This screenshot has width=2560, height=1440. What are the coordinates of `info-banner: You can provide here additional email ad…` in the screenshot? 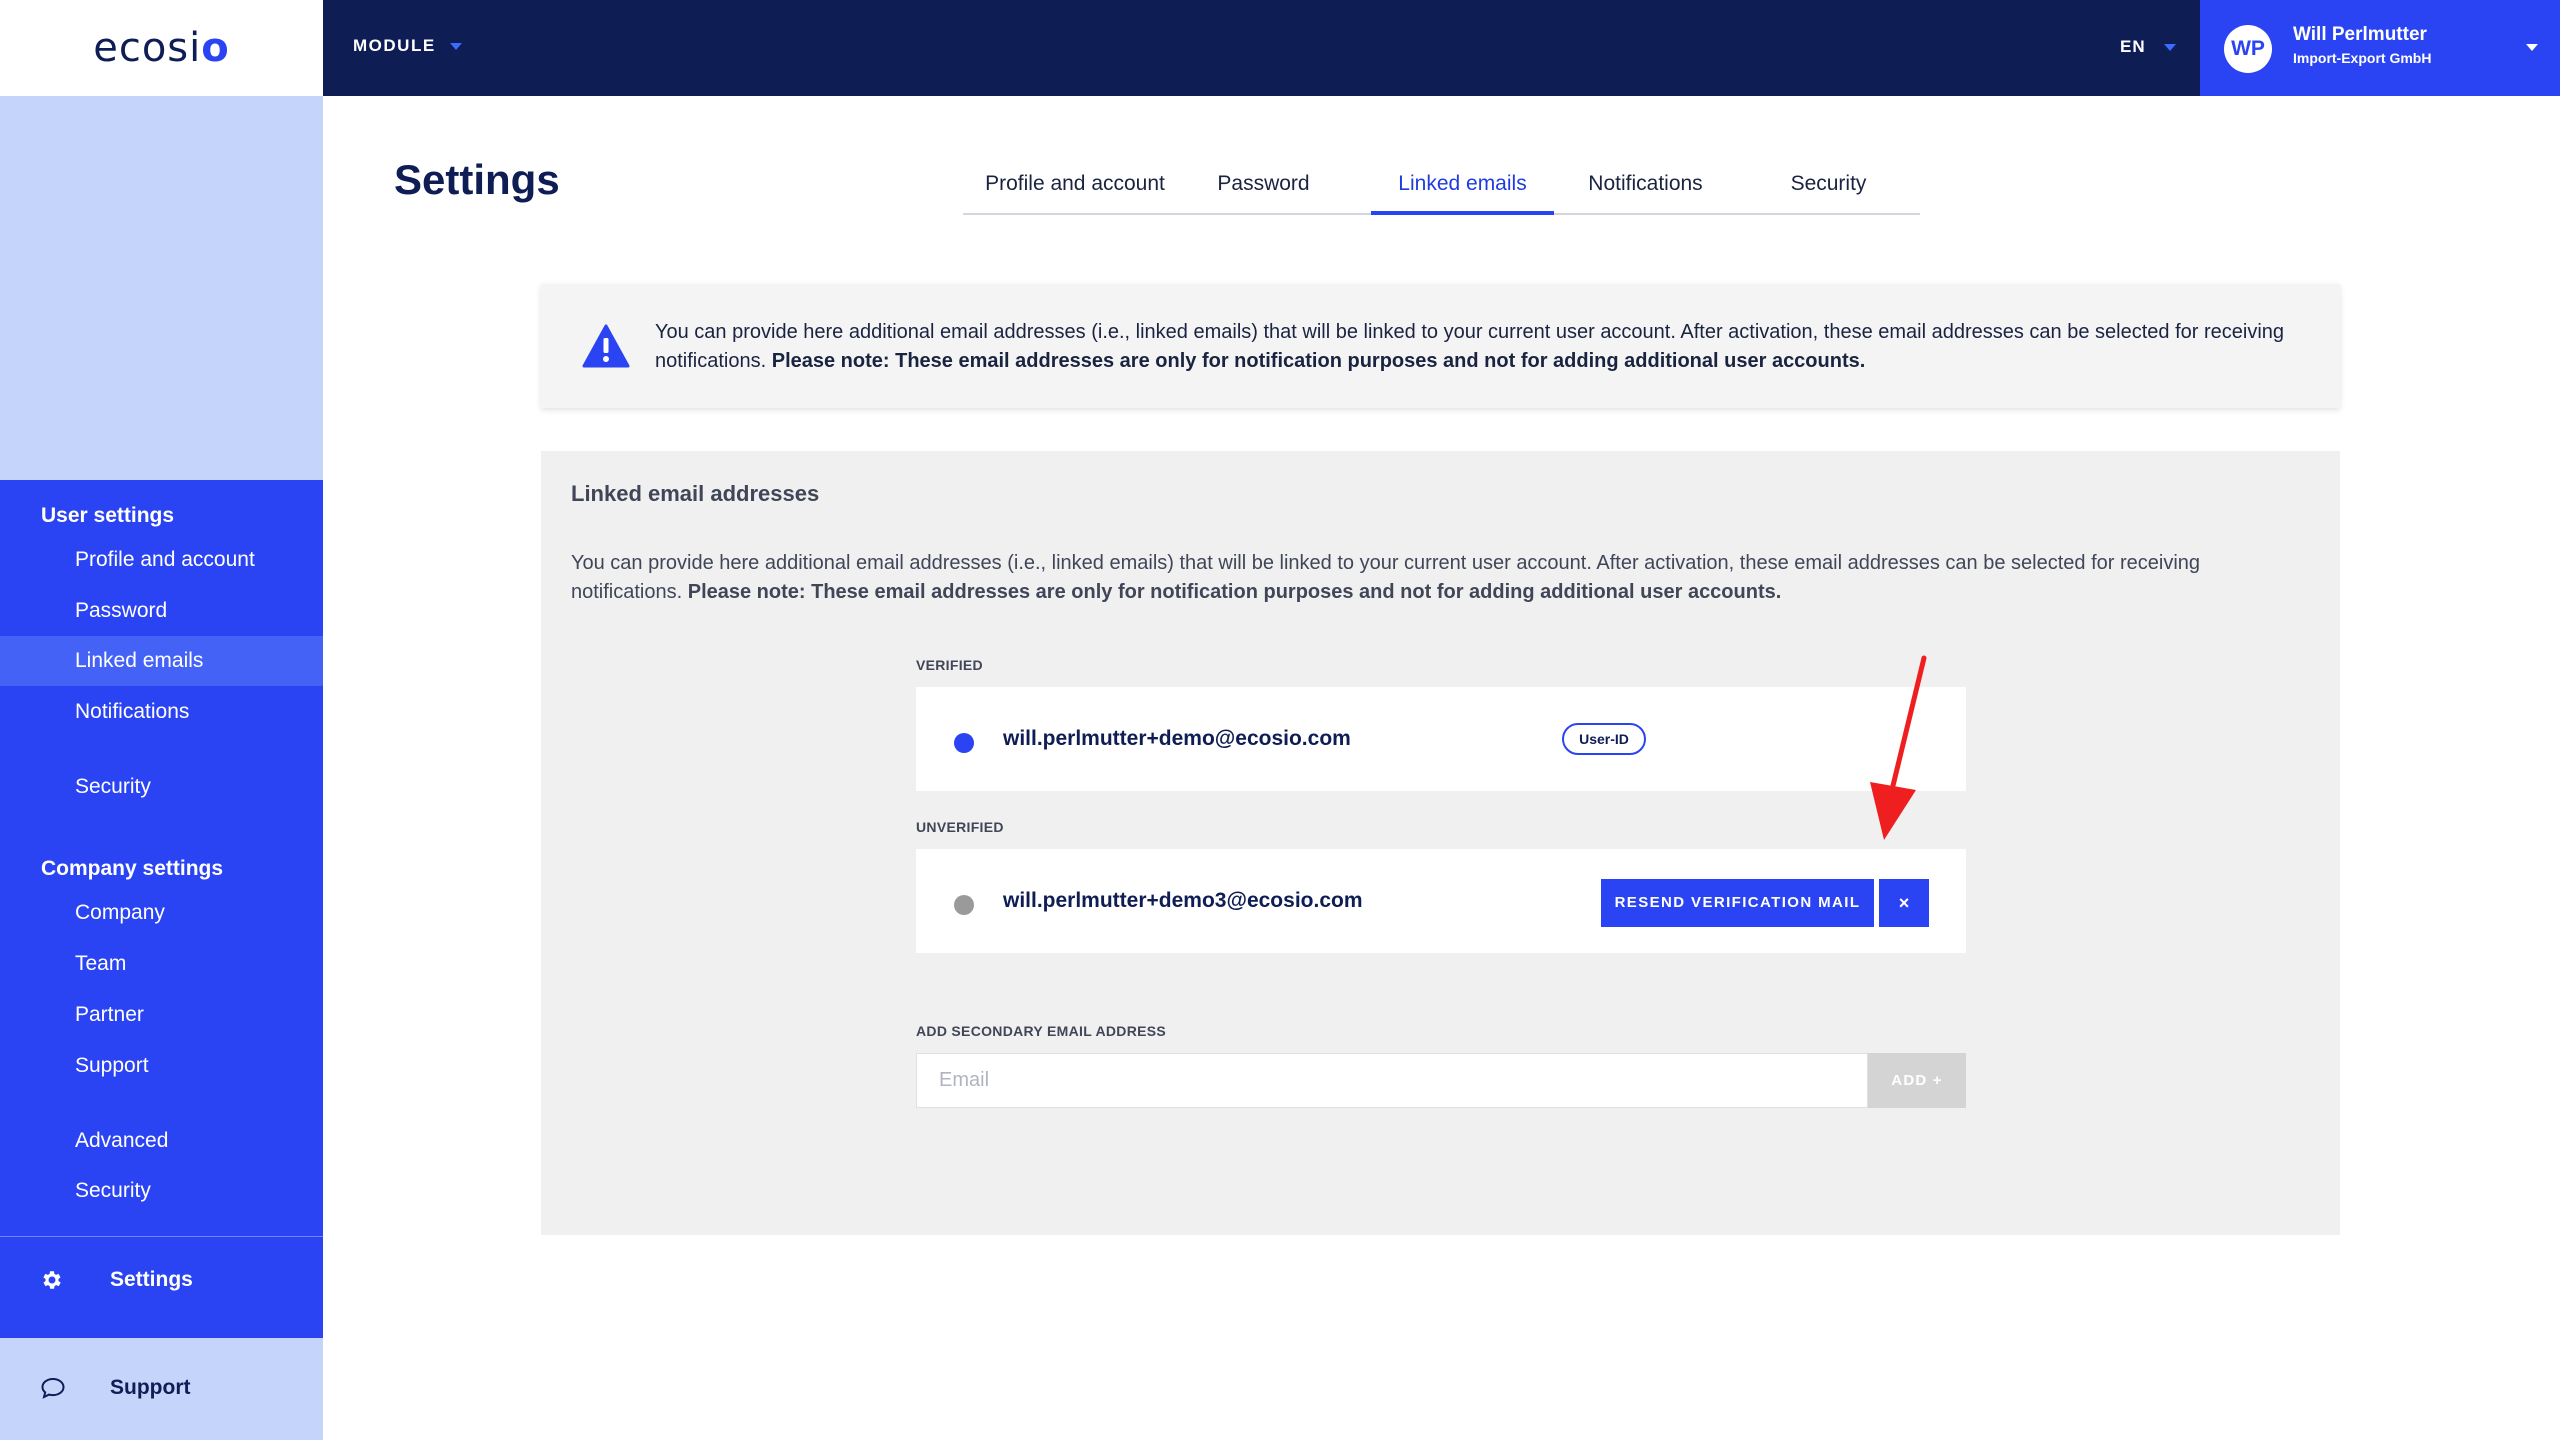 It's located at (1440, 346).